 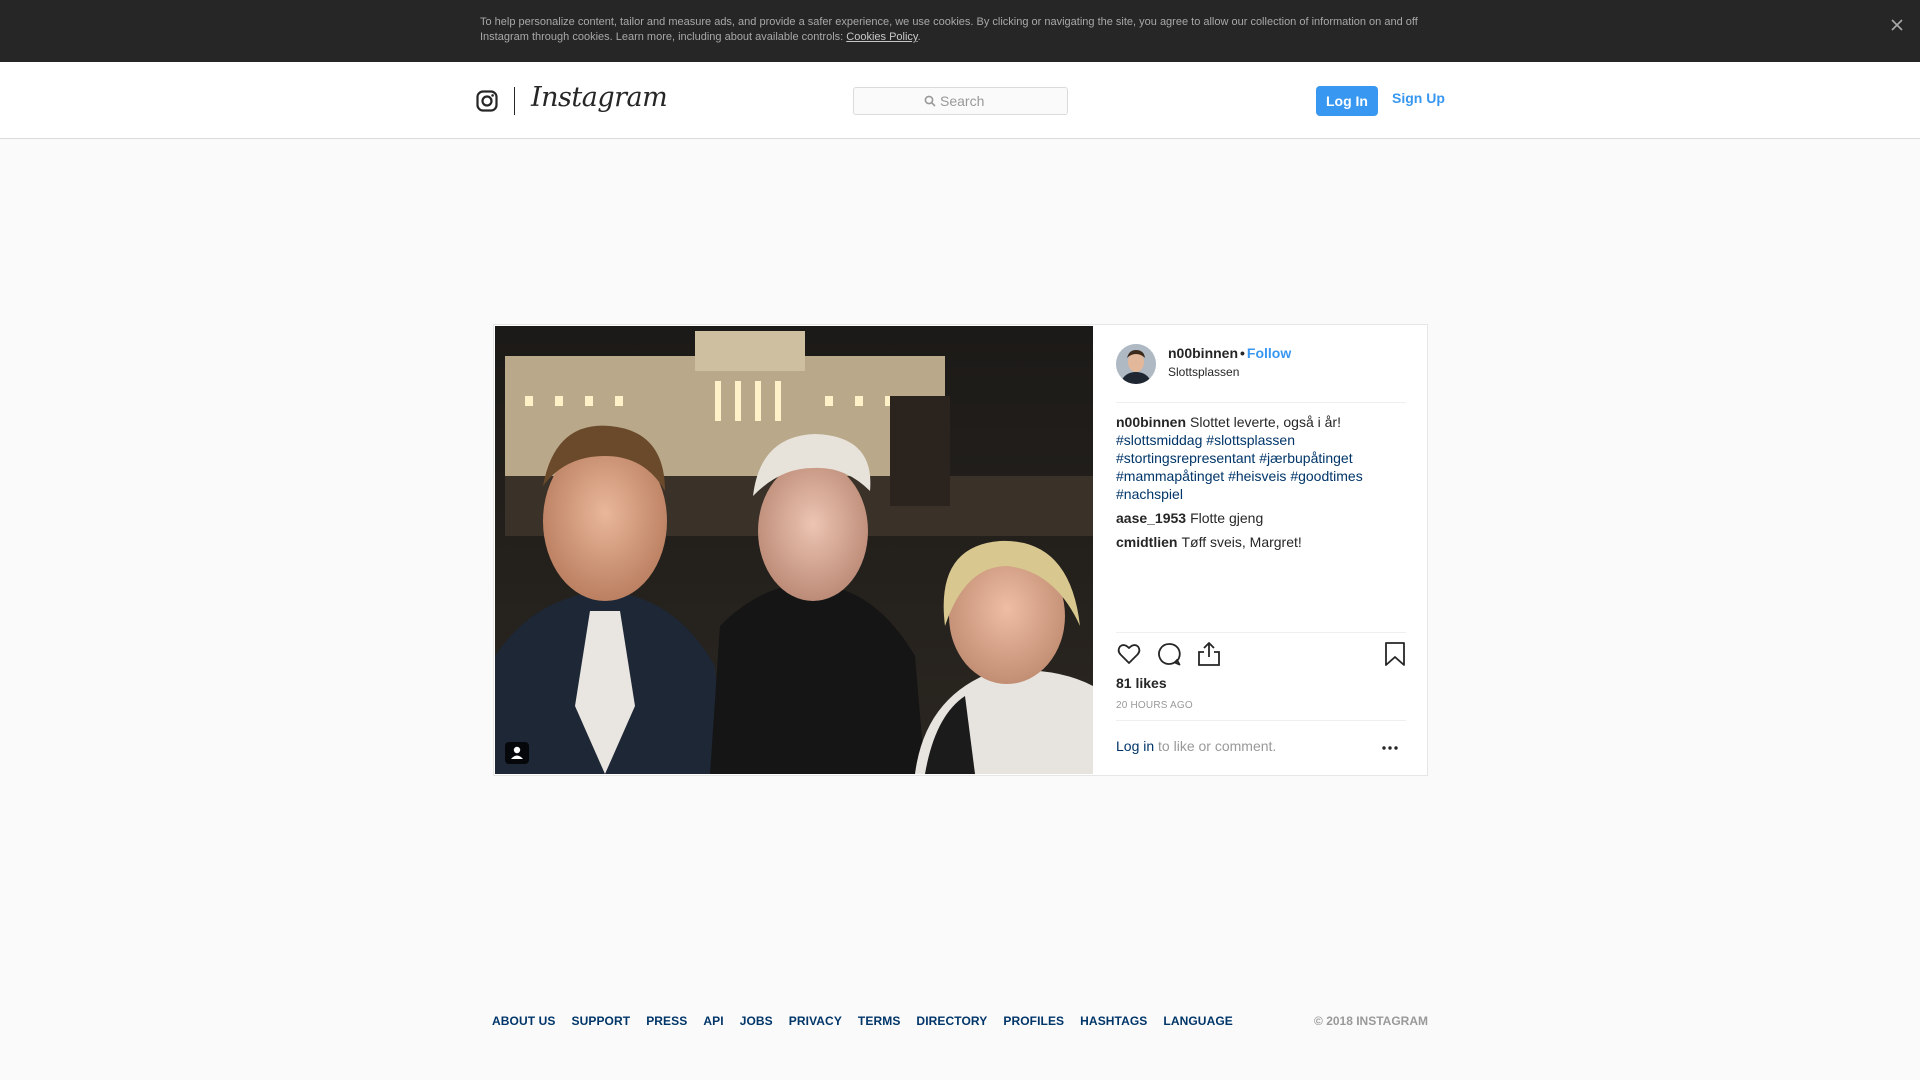 What do you see at coordinates (1395, 654) in the screenshot?
I see `bookmark-icon` at bounding box center [1395, 654].